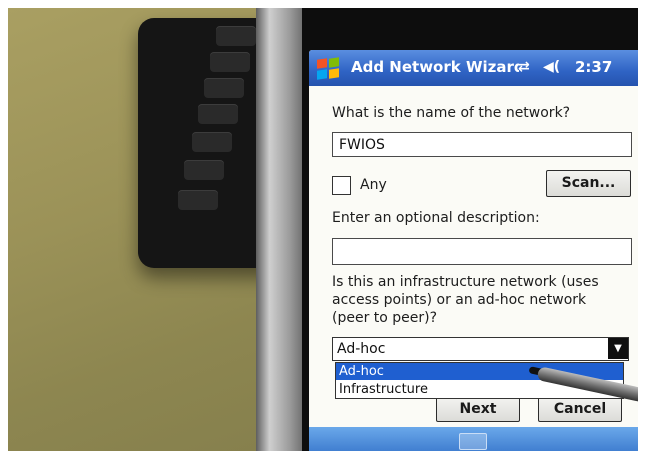  I want to click on keyboard-icon, so click(473, 441).